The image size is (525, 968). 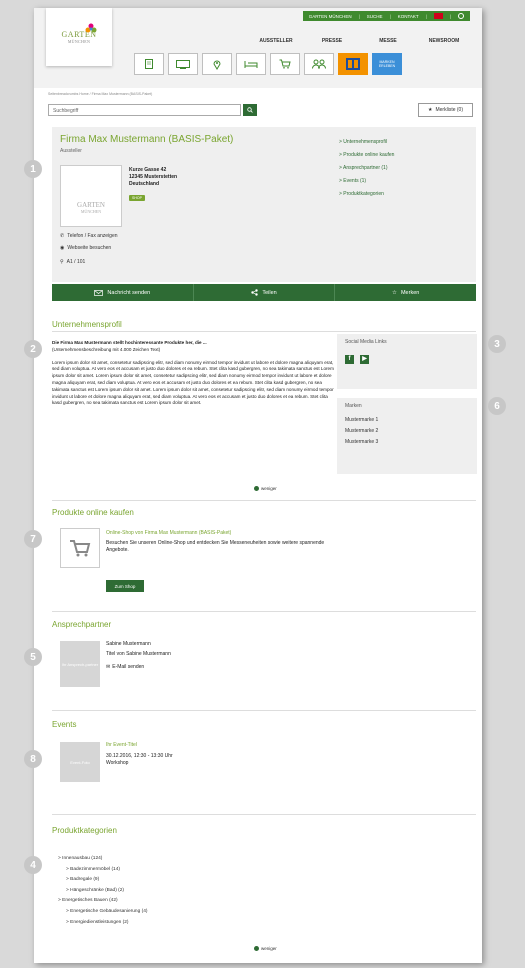 I want to click on anchor-unternehmensprofil: > Unternehmensprofil, so click(x=366, y=142).